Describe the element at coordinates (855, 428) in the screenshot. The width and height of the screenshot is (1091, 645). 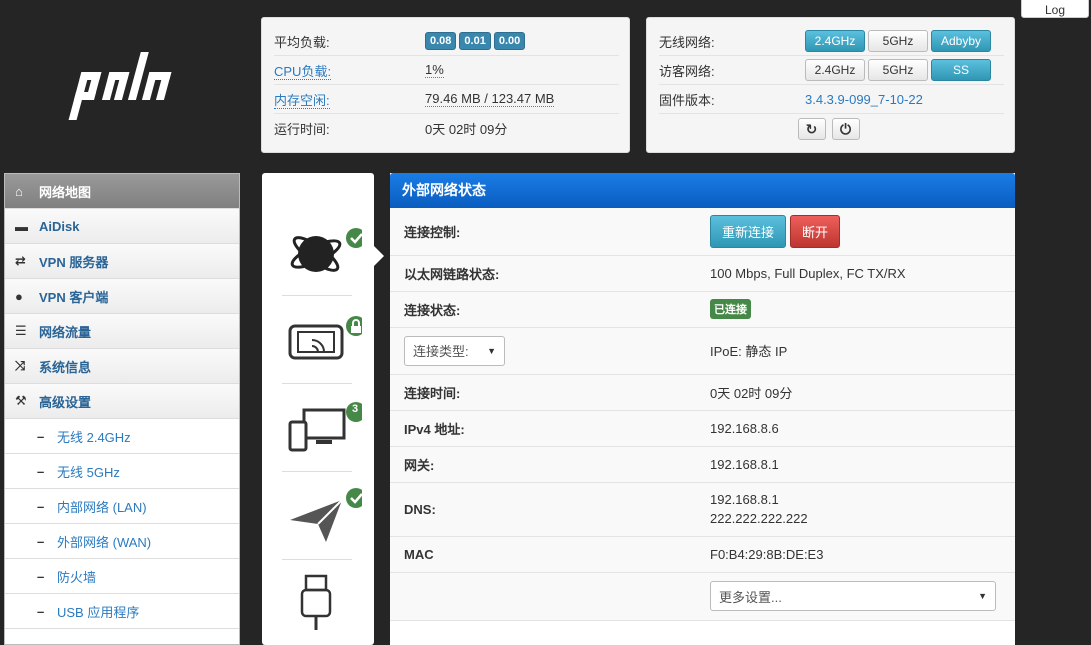
I see `ipv4-value: 192.168.8.6` at that location.